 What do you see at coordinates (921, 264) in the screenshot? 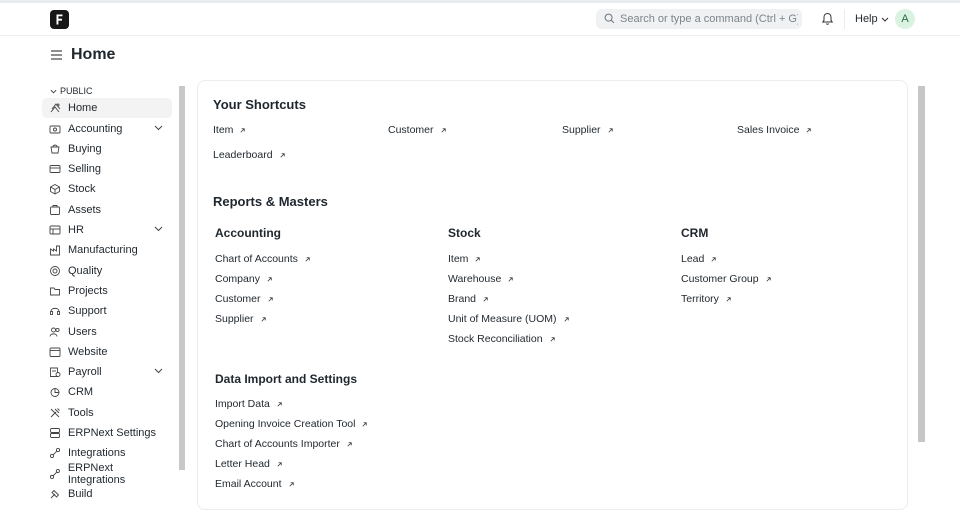
I see `page-scrollbar` at bounding box center [921, 264].